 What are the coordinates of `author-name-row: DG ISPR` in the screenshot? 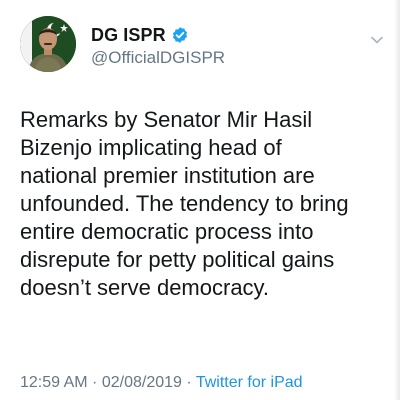 It's located at (140, 35).